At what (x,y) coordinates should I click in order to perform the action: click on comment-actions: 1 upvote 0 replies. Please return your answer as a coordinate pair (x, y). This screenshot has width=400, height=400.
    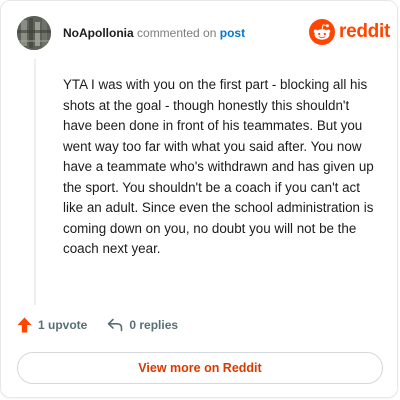
    Looking at the image, I should click on (97, 325).